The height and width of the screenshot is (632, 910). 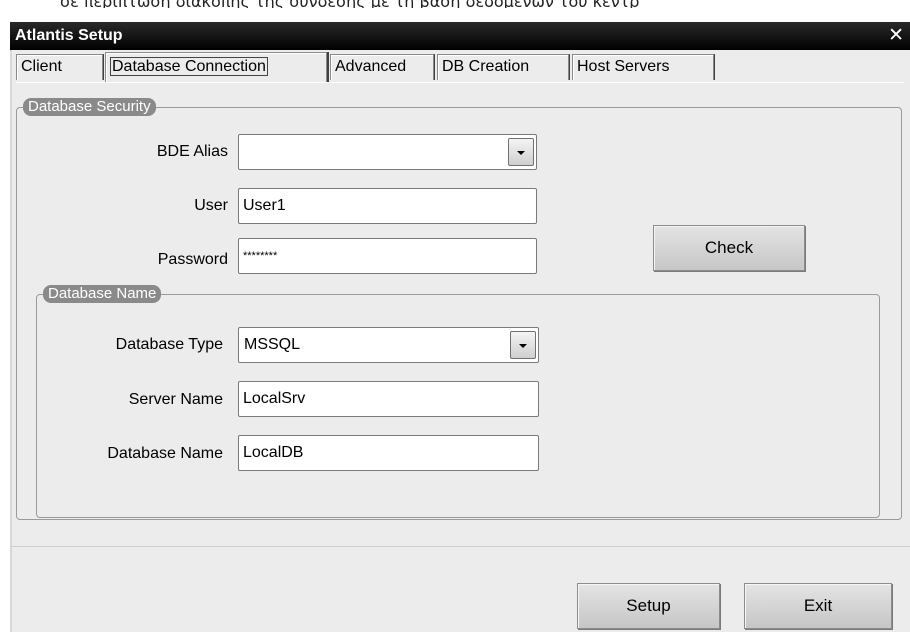 I want to click on left-border, so click(x=11, y=341).